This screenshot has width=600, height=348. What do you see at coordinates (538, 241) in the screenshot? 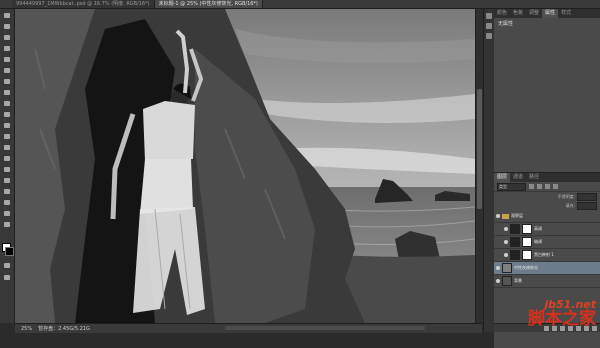
I see `layer-name: 暗调` at bounding box center [538, 241].